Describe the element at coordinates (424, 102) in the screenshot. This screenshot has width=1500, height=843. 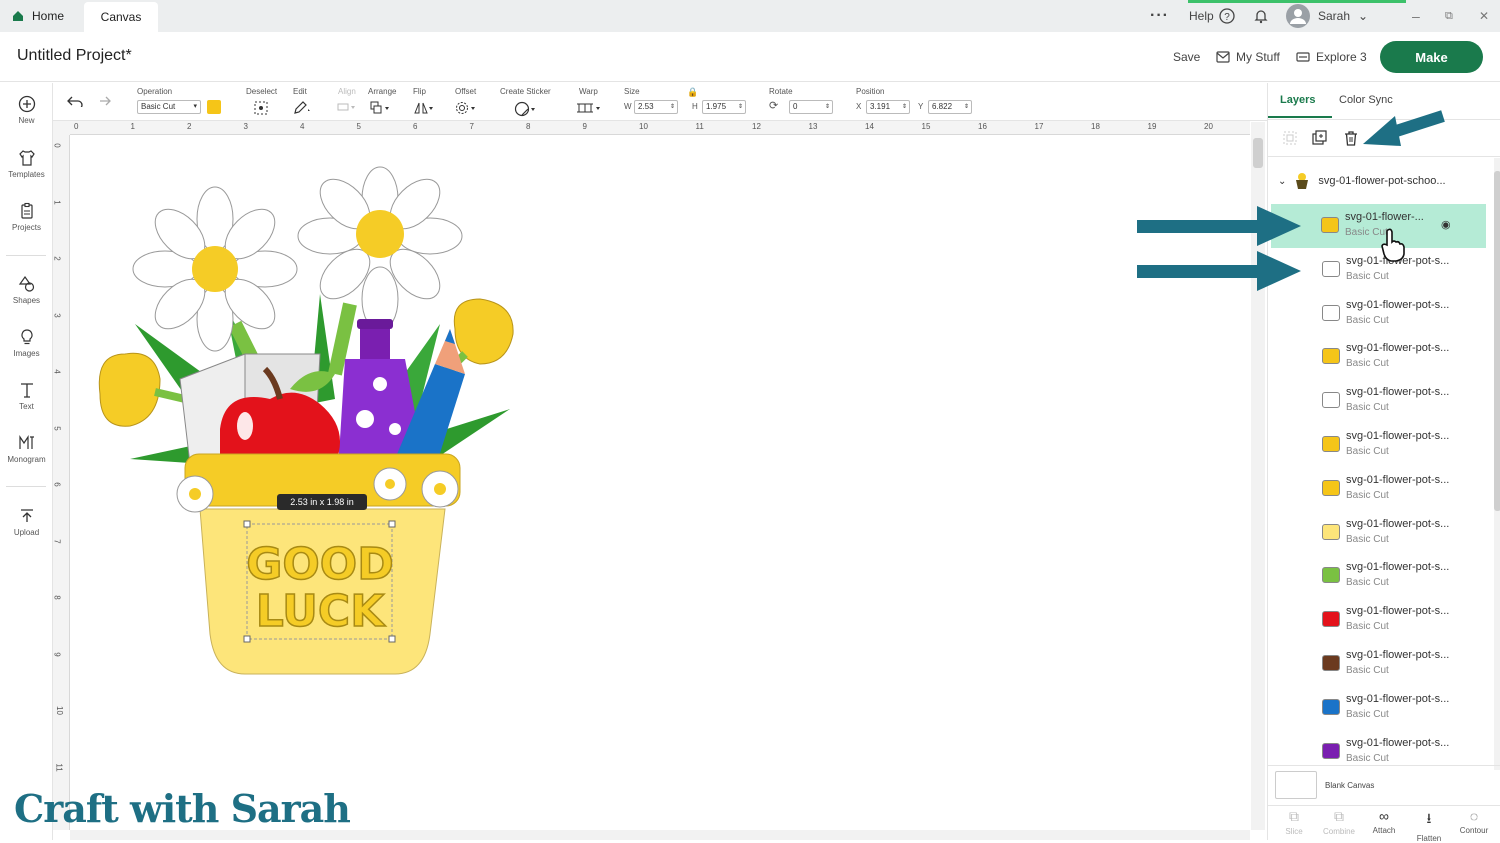
I see `flip-button: Flip` at that location.